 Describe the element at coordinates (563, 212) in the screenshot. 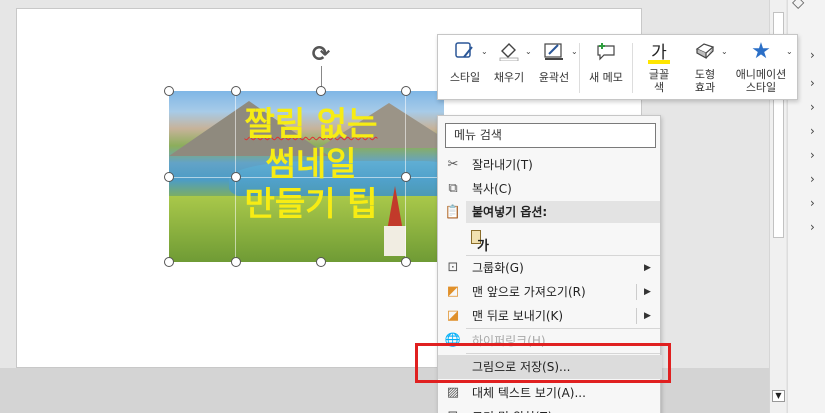

I see `paste-options-header: 붙여넣기 옵션:` at that location.